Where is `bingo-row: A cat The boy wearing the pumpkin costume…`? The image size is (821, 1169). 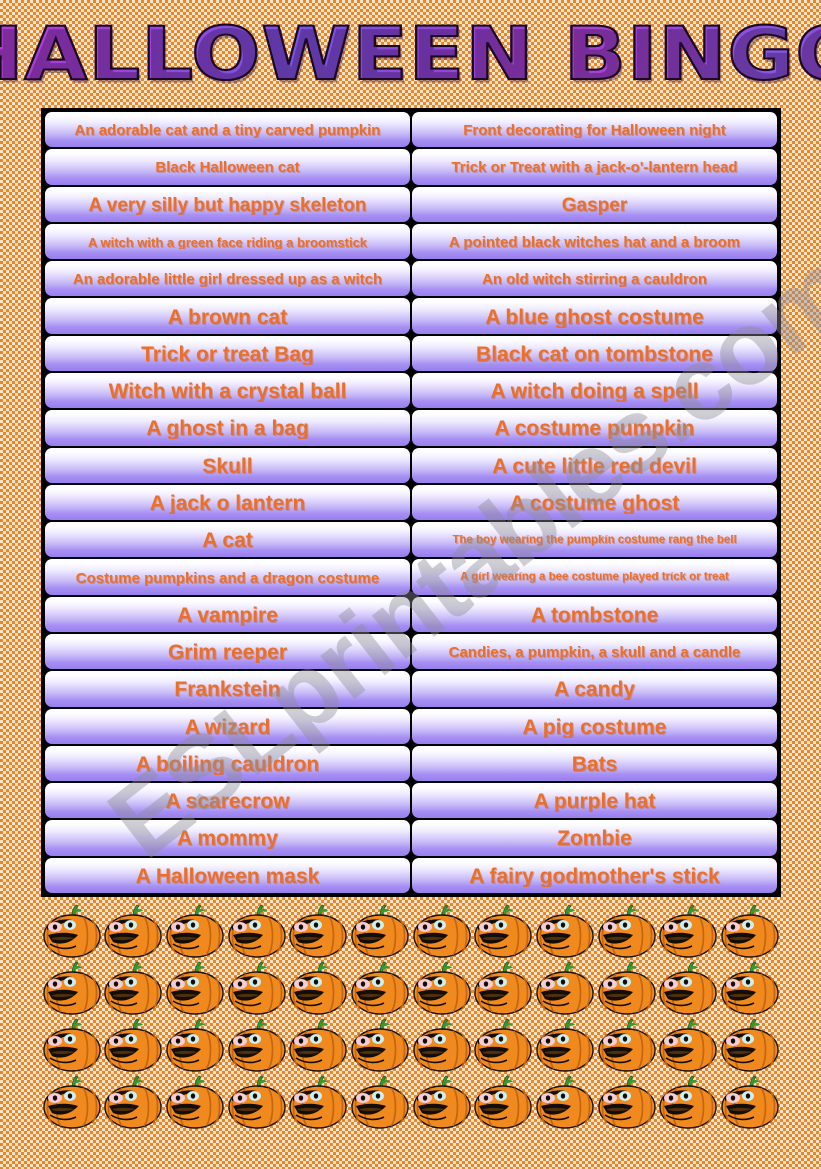 bingo-row: A cat The boy wearing the pumpkin costume… is located at coordinates (411, 539).